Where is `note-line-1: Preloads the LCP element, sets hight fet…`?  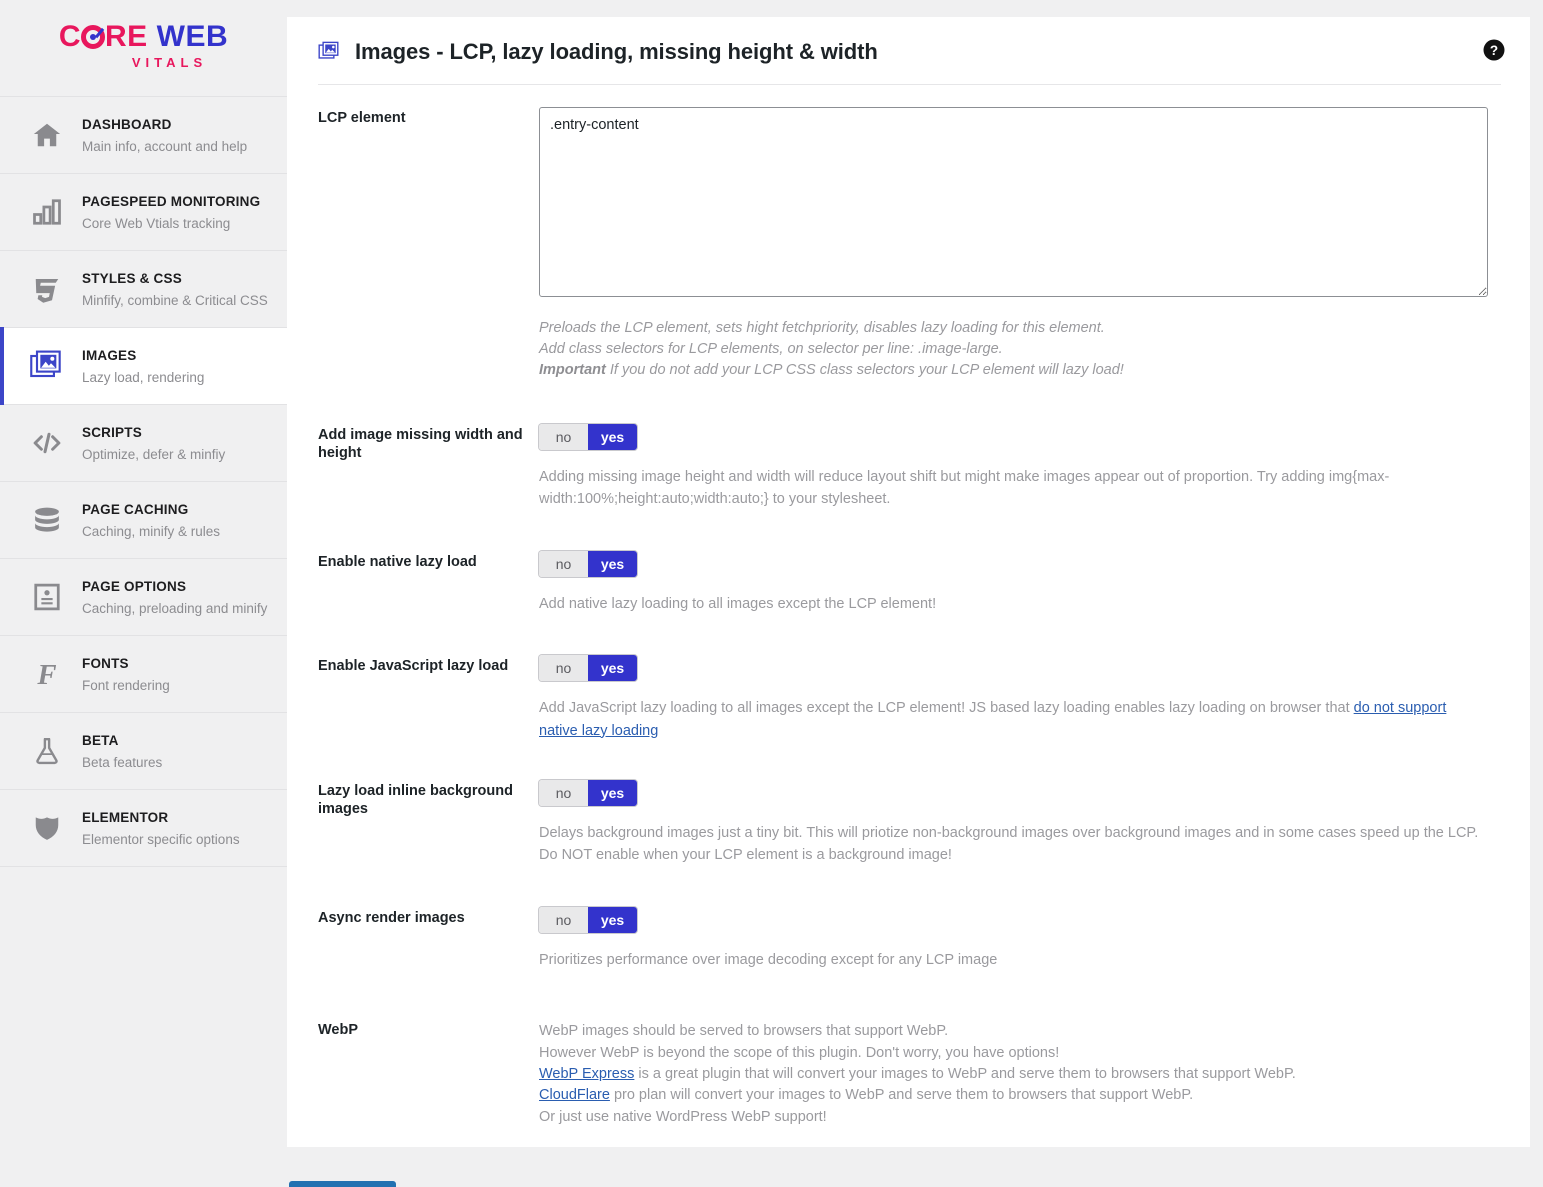
note-line-1: Preloads the LCP element, sets hight fet… is located at coordinates (822, 328).